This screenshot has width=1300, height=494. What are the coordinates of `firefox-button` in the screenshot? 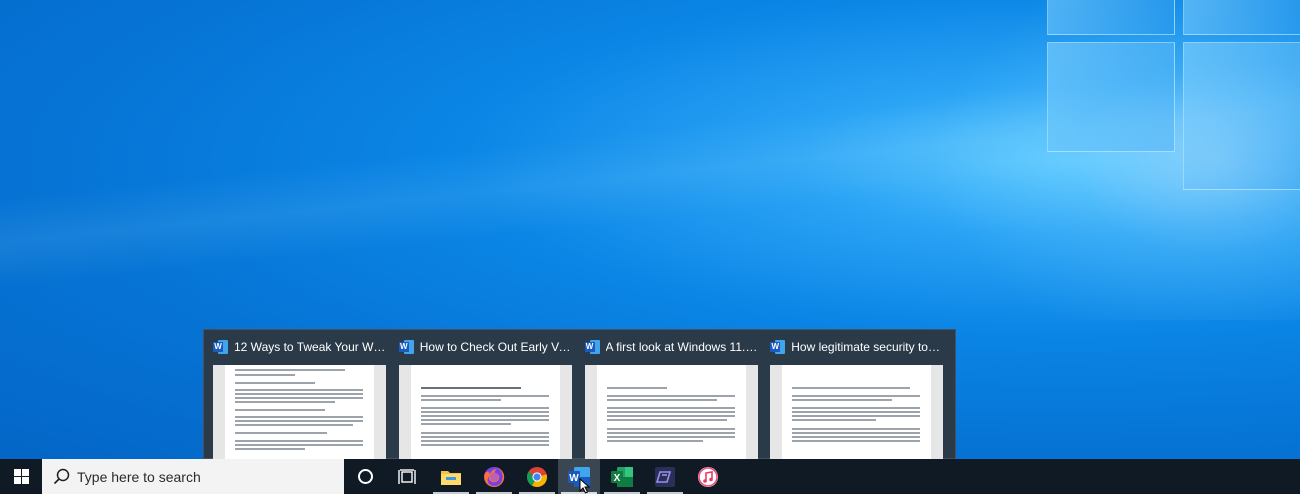 It's located at (494, 476).